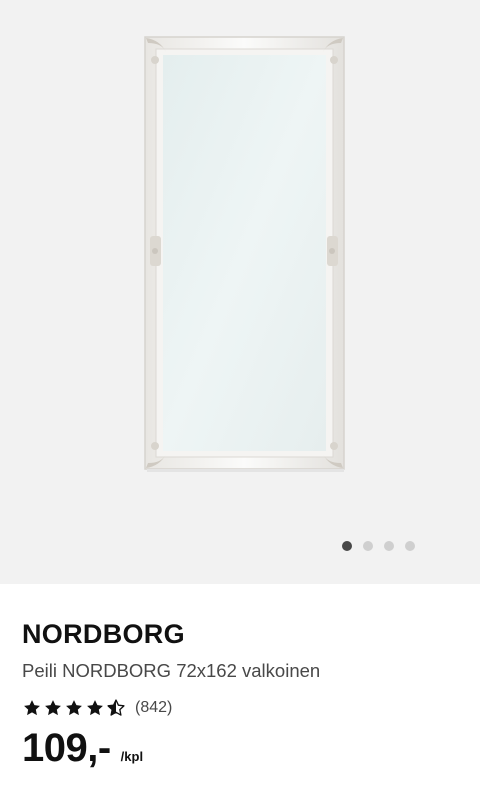 The height and width of the screenshot is (798, 480). I want to click on product-price: 109,-, so click(66, 748).